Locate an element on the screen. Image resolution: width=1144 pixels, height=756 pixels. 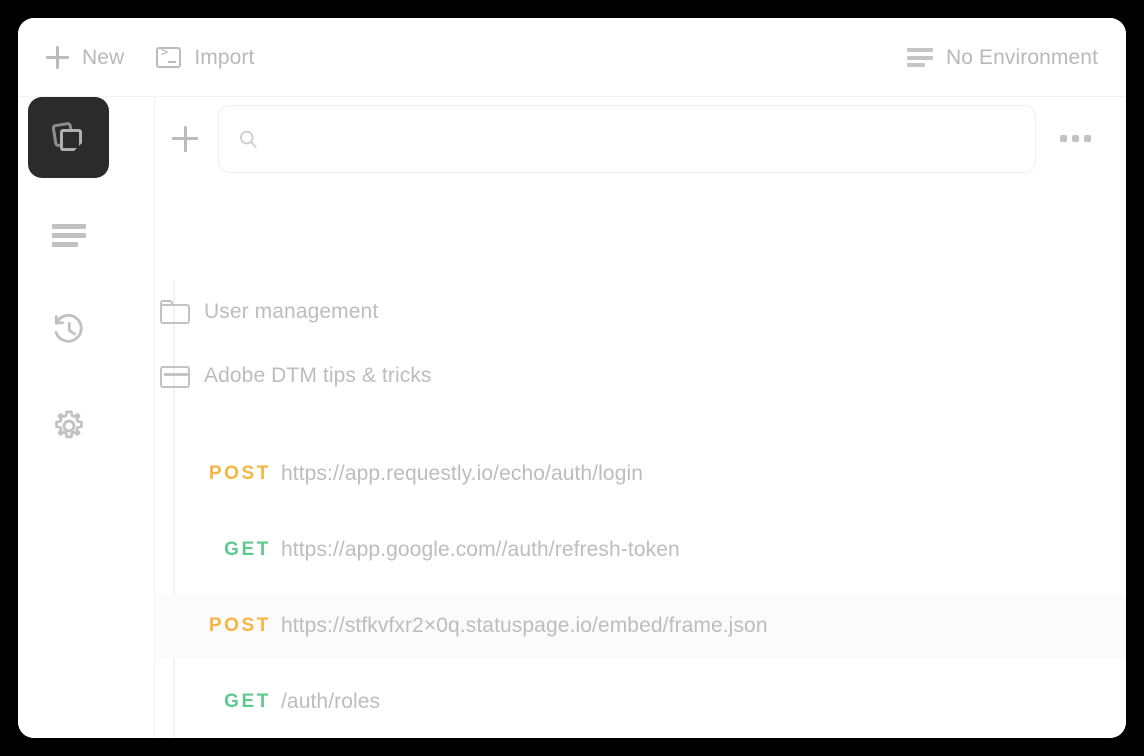
tree-folder-label: User management is located at coordinates (291, 311).